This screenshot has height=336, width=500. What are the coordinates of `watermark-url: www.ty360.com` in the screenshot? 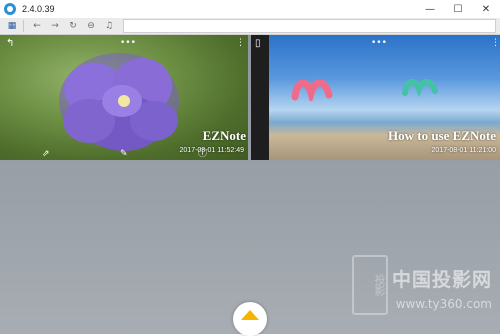 It's located at (443, 304).